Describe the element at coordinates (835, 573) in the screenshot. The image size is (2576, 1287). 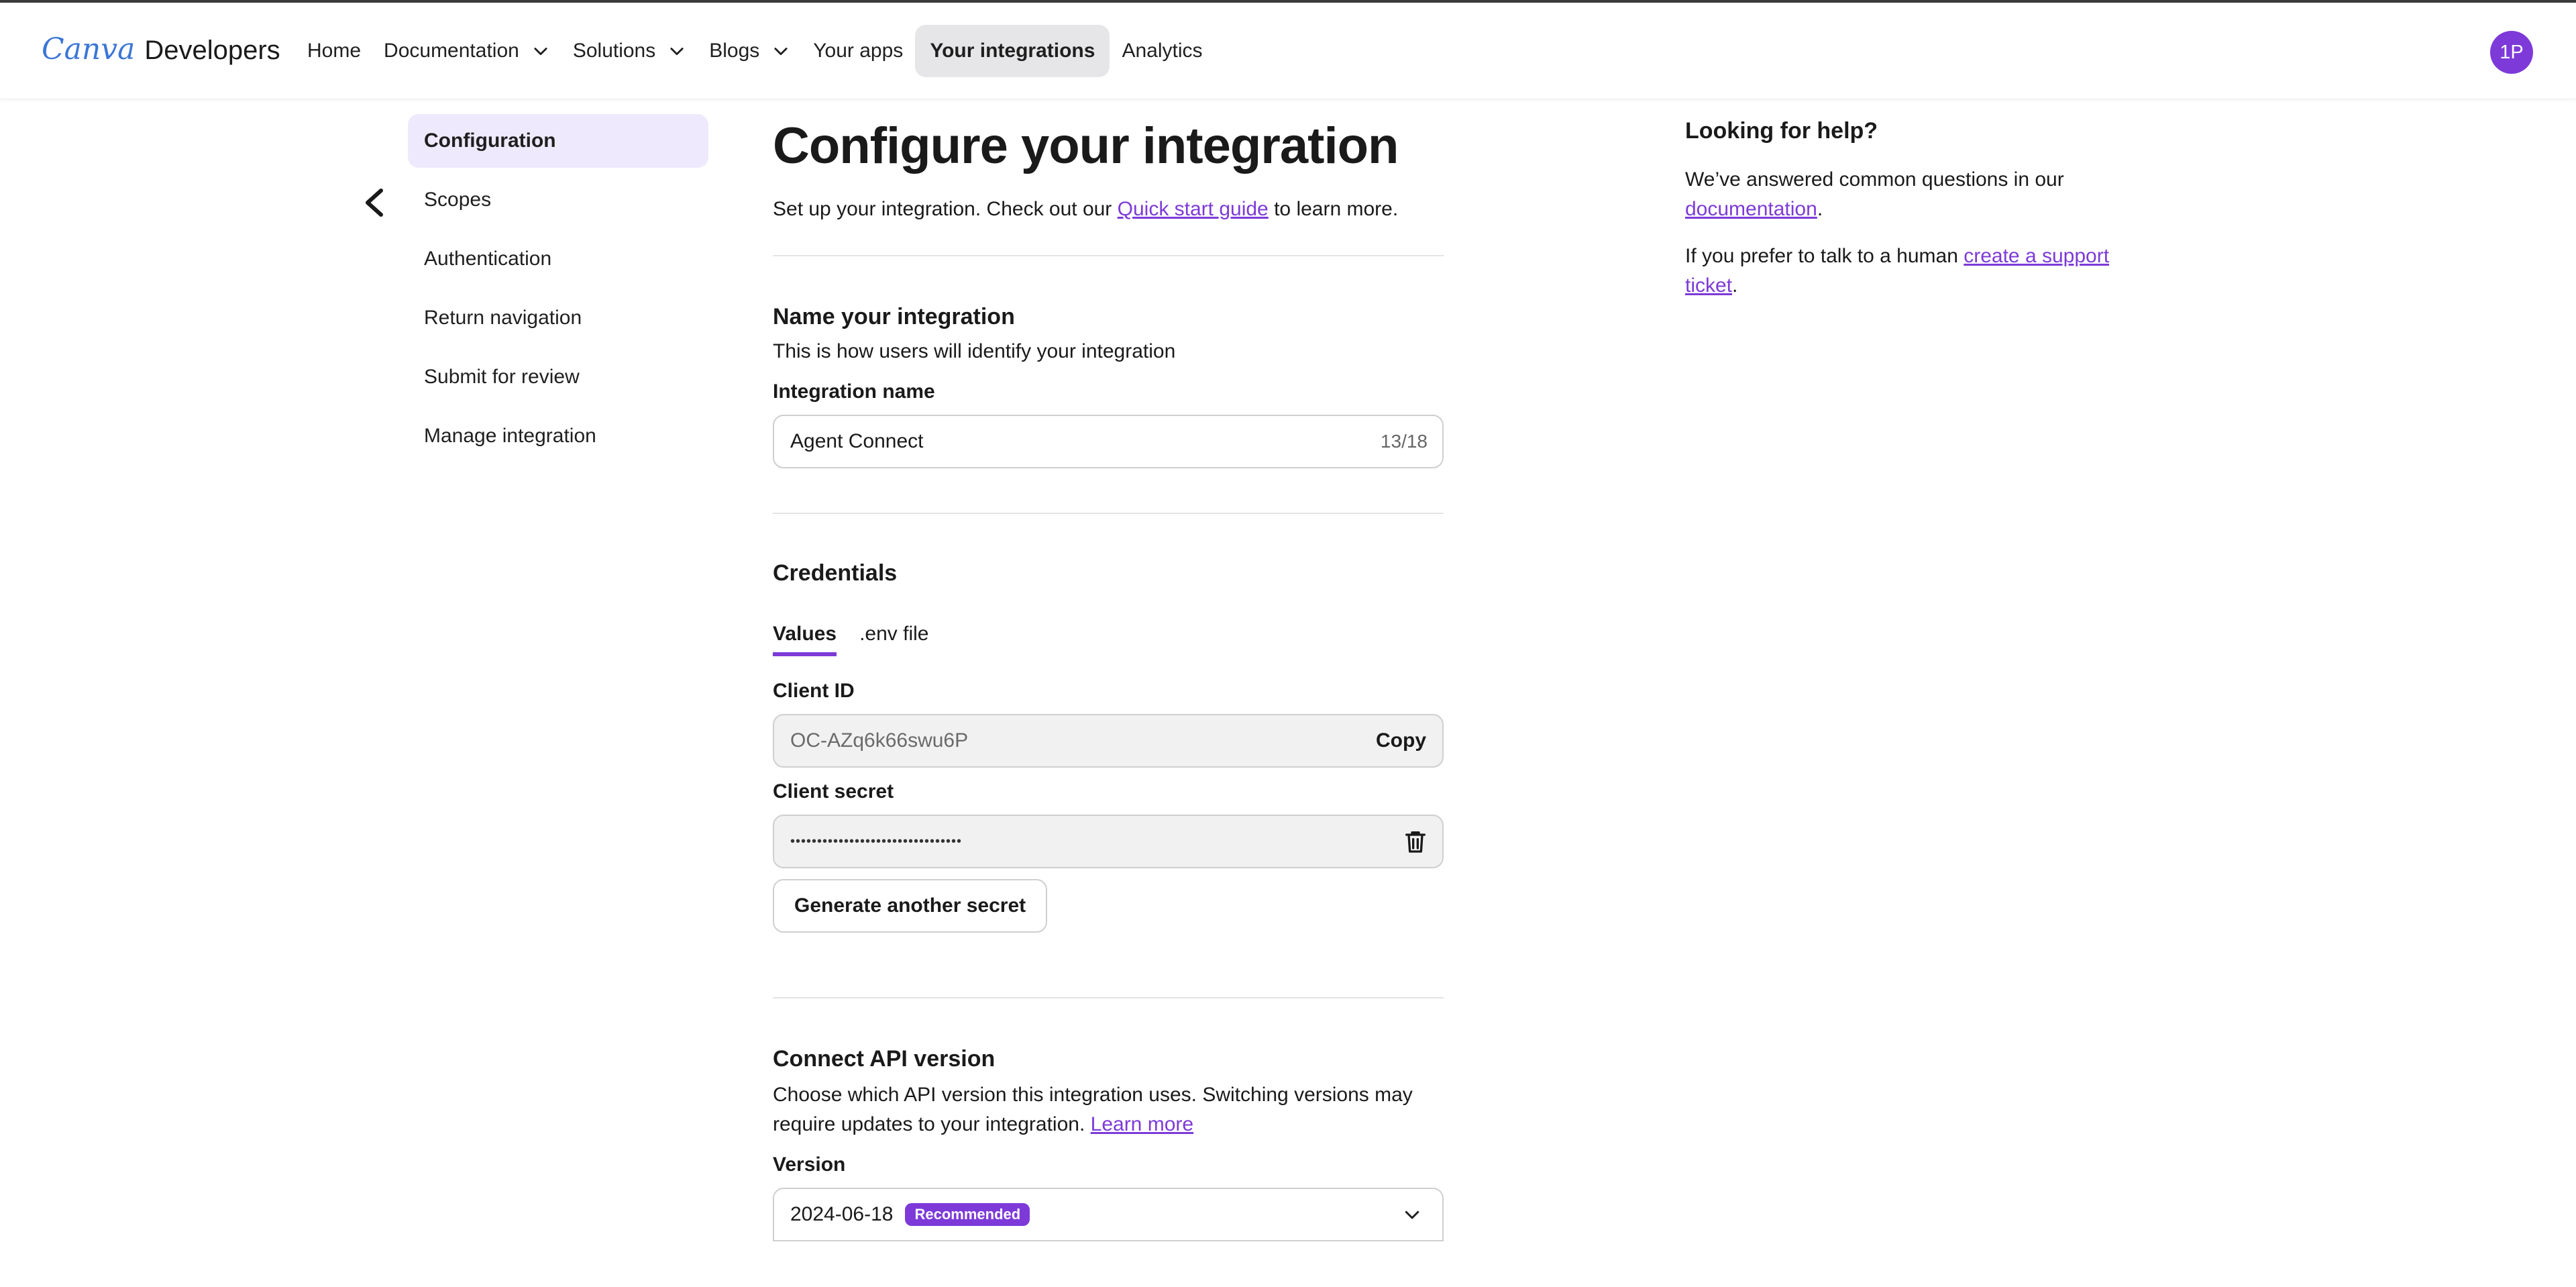
I see `credentials-heading: Credentials` at that location.